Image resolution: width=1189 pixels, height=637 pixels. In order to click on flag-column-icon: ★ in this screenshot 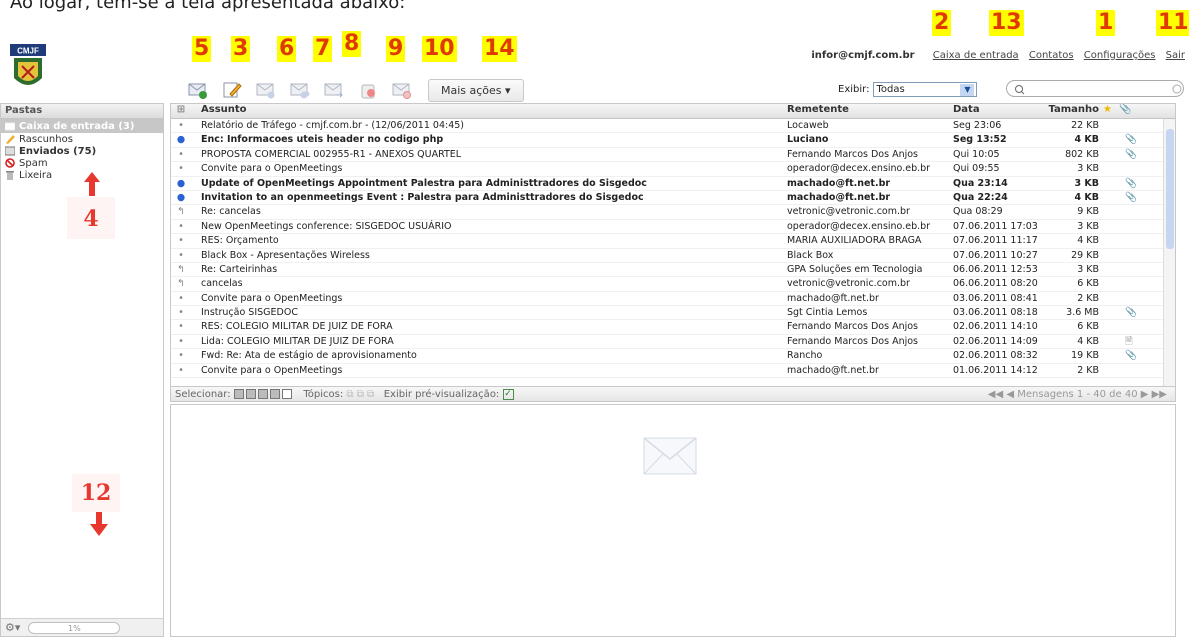, I will do `click(1107, 109)`.